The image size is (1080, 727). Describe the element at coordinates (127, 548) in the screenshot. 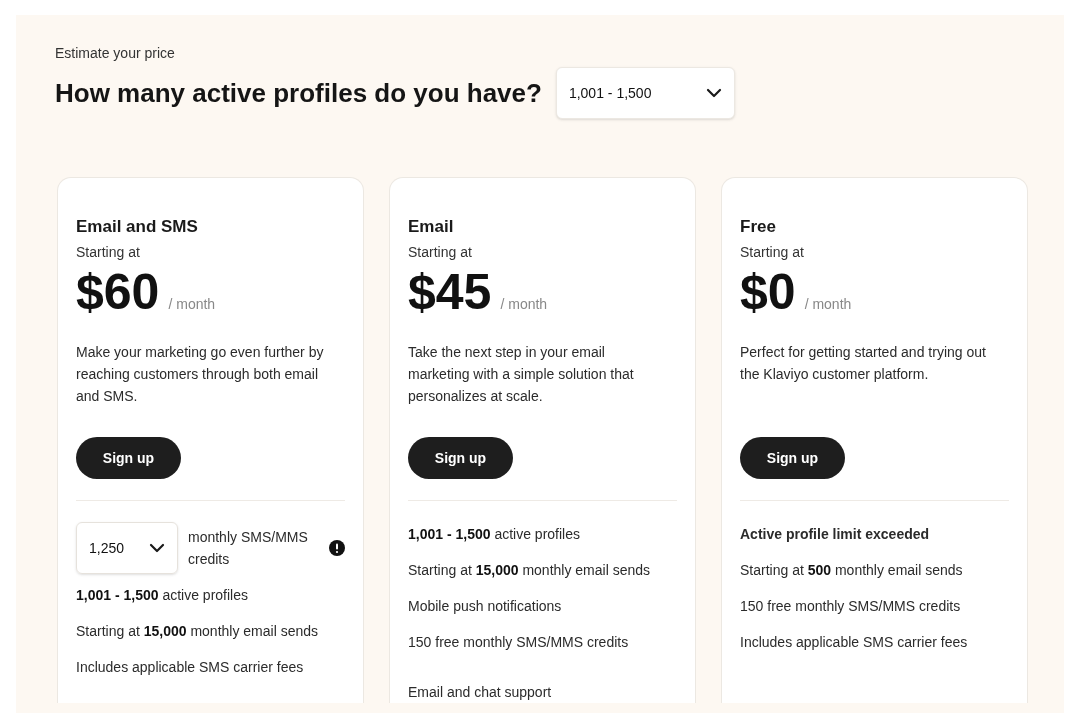

I see `sms-credits-select: 1,250` at that location.